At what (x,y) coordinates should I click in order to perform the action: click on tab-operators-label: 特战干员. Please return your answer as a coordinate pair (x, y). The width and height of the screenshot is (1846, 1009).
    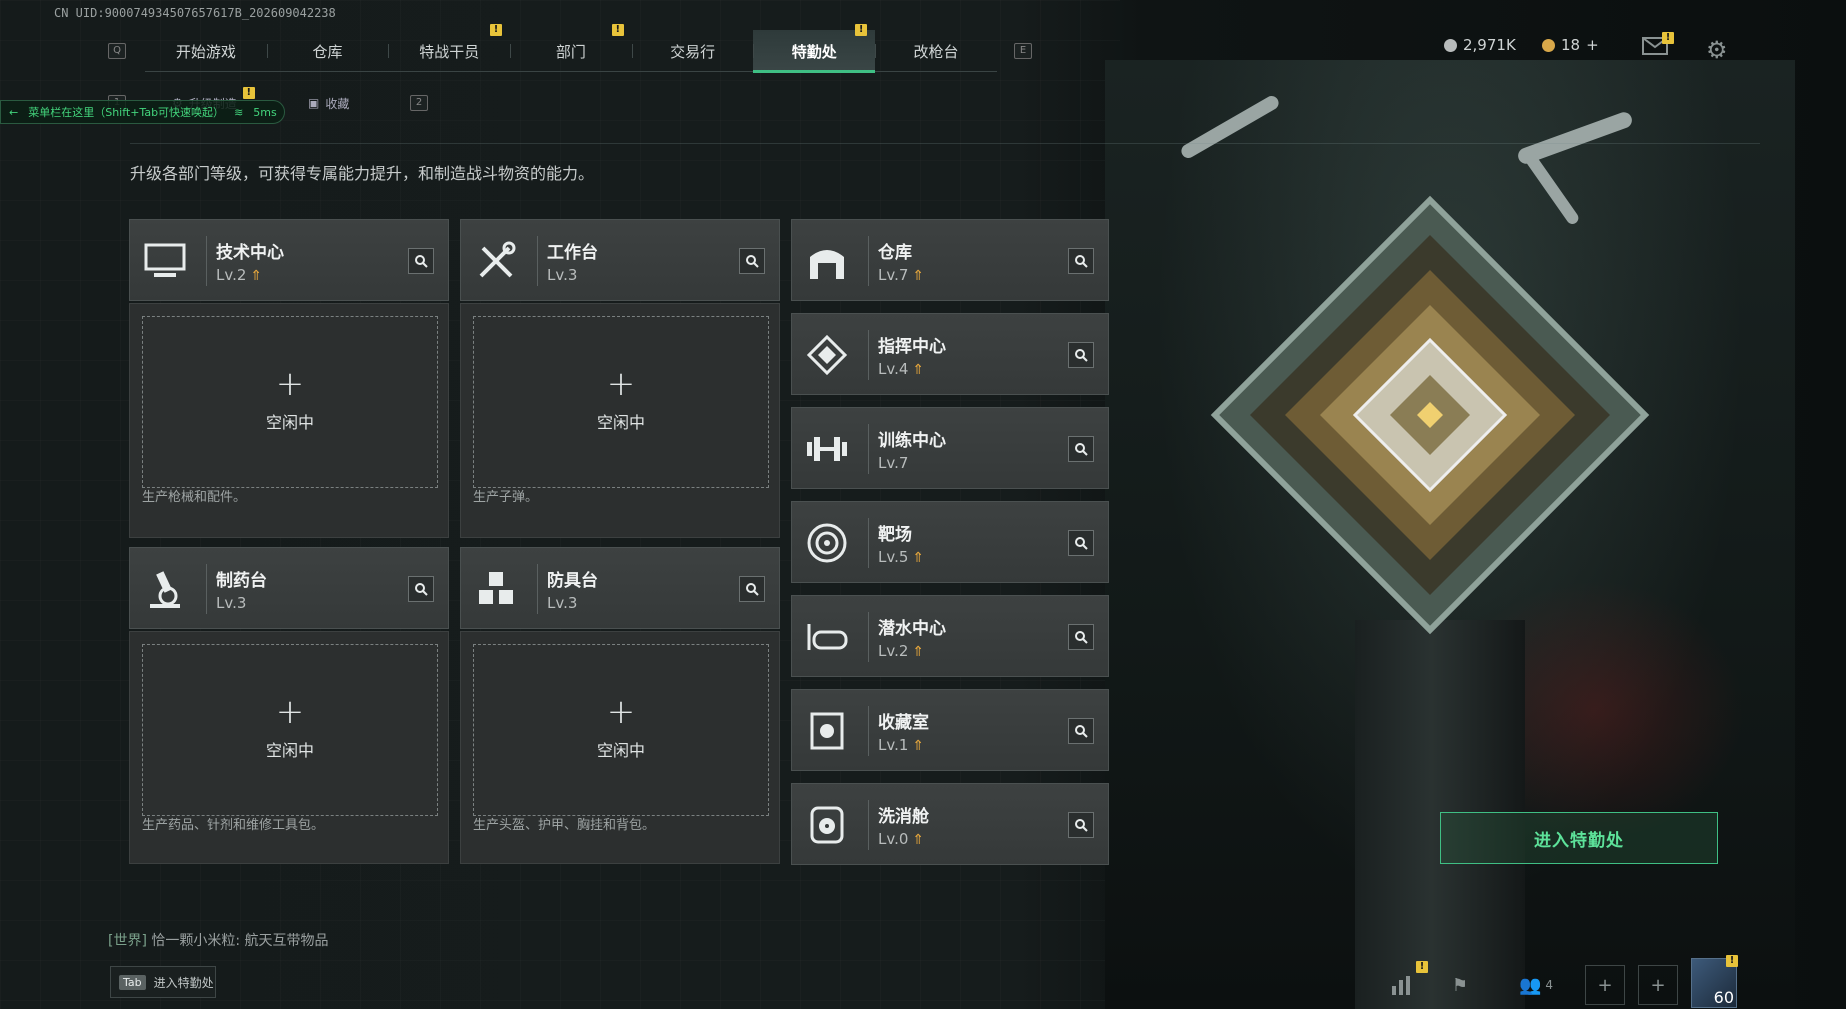
    Looking at the image, I should click on (449, 51).